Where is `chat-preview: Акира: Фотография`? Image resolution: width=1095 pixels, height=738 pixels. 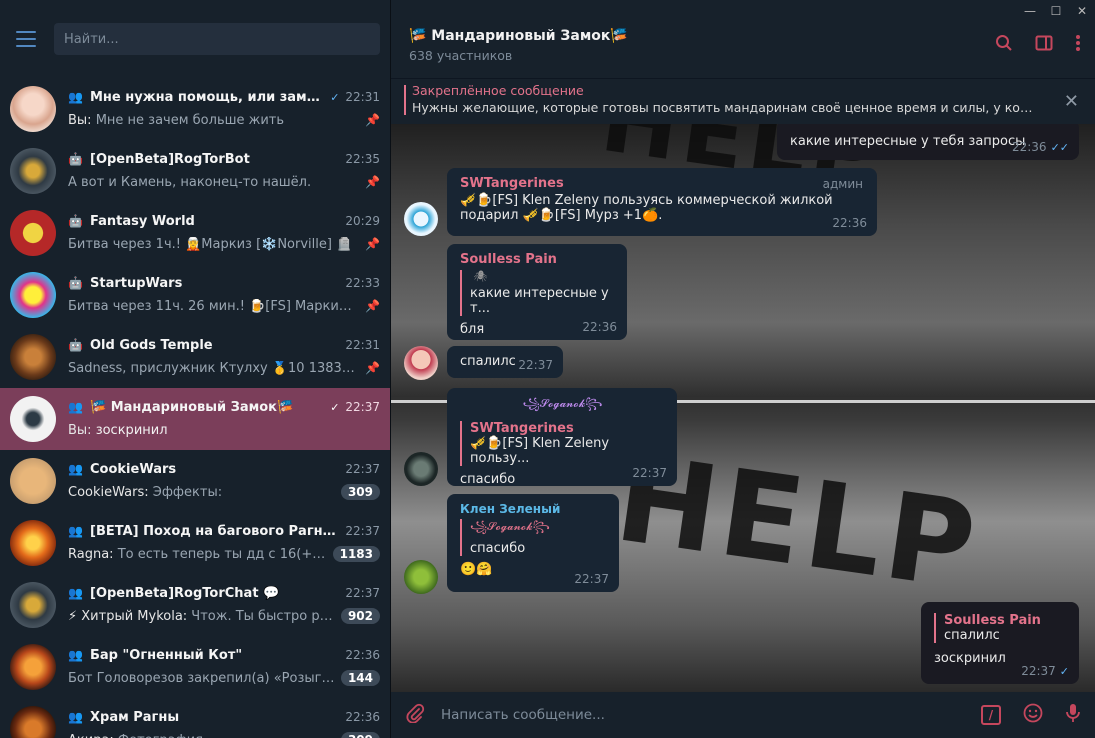 chat-preview: Акира: Фотография is located at coordinates (201, 735).